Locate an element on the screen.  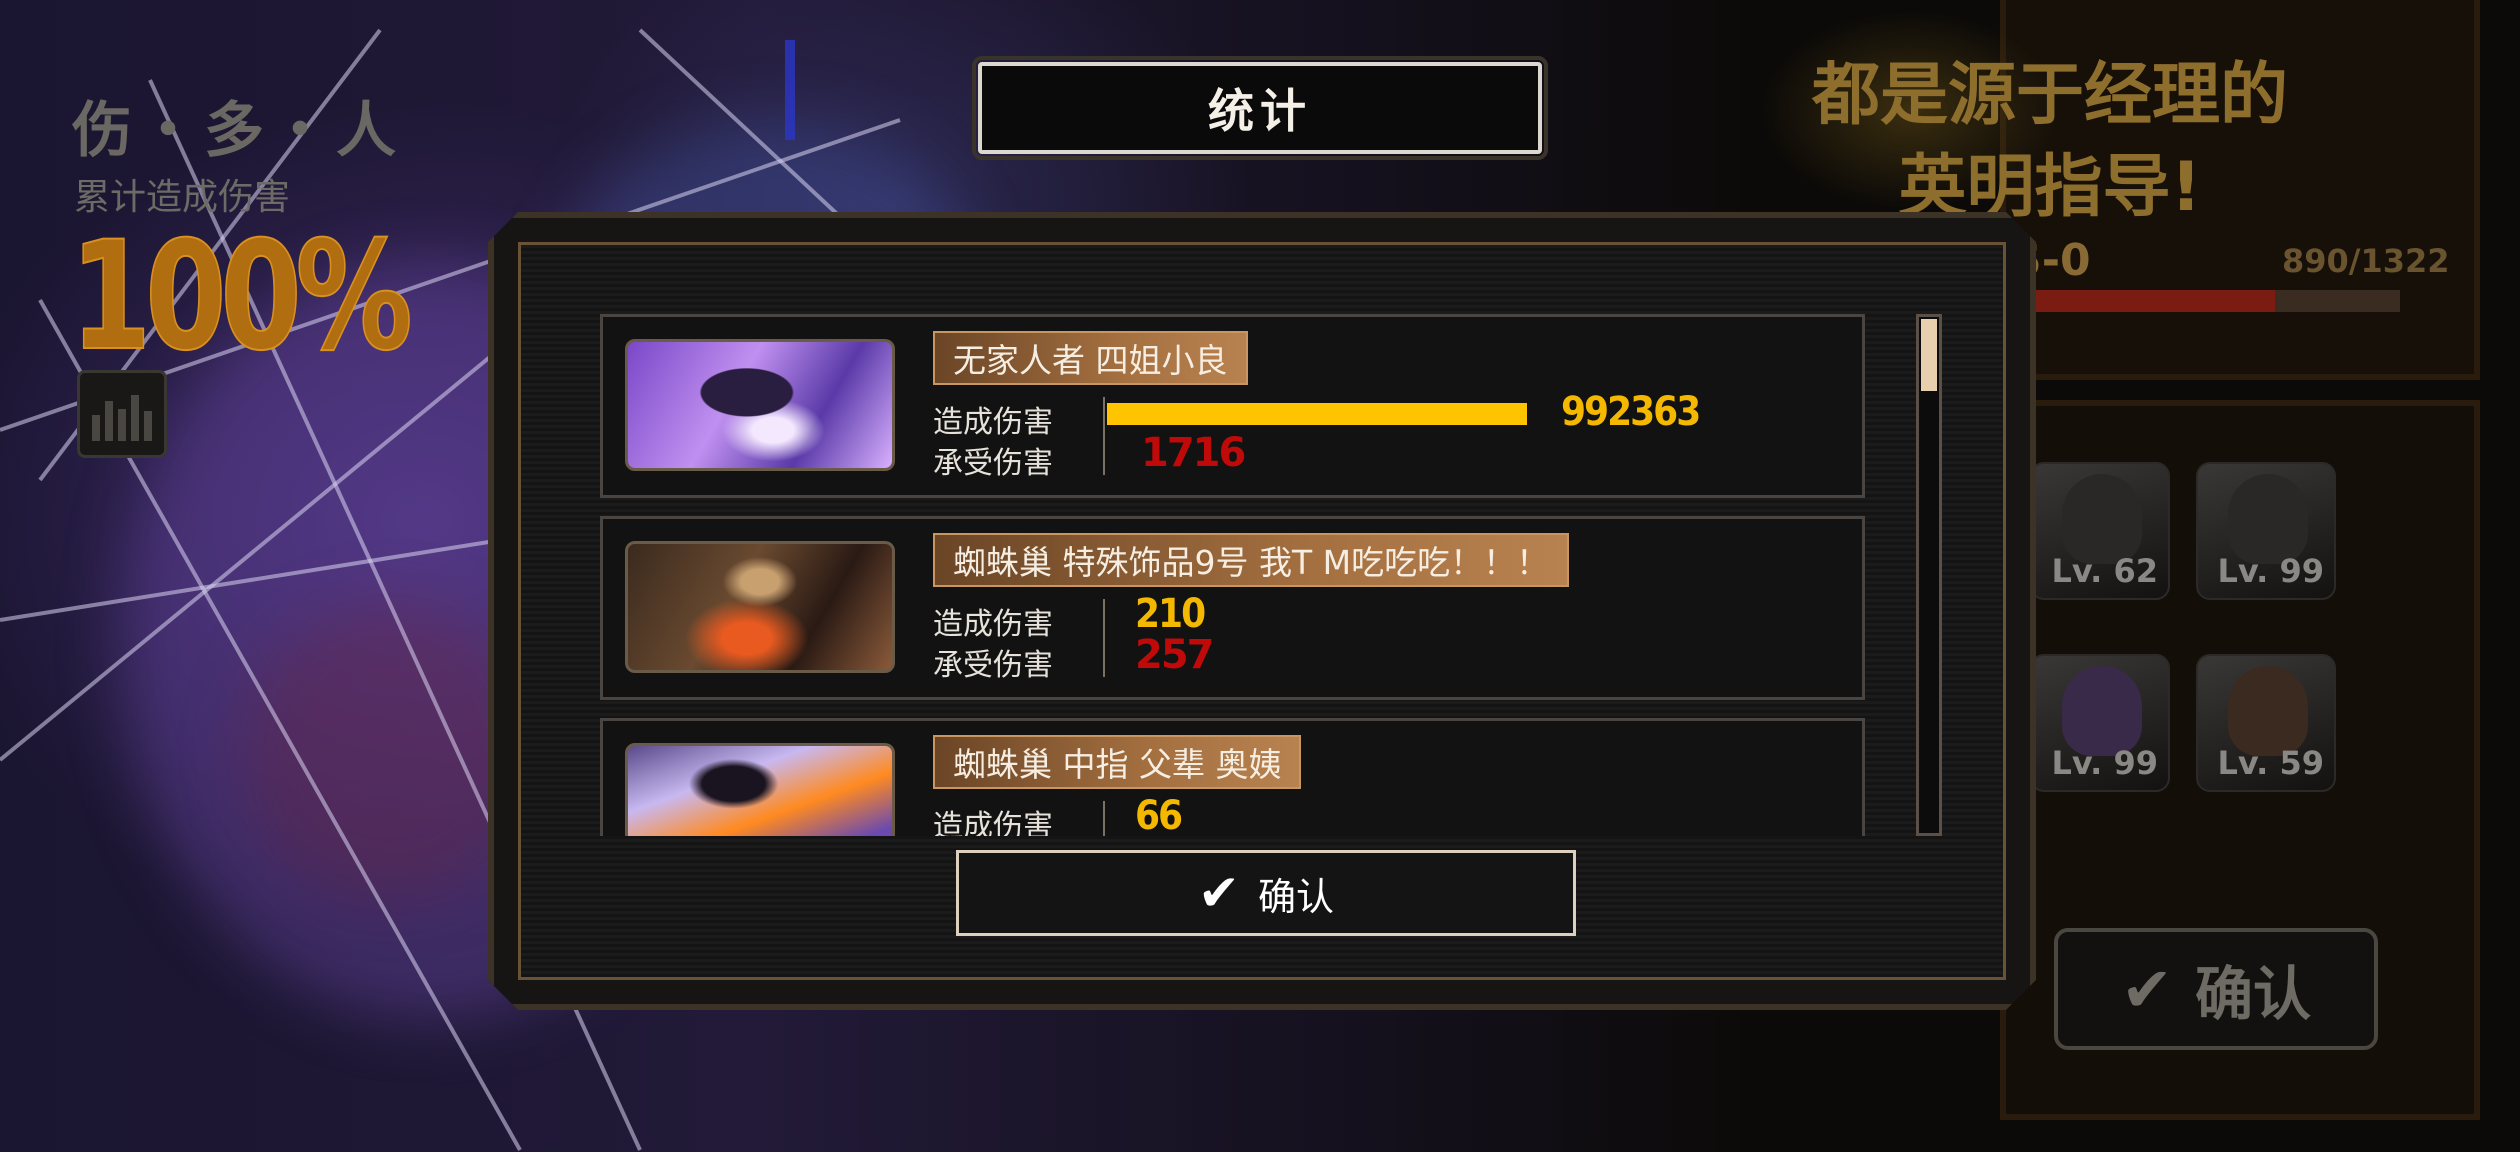
exp-bar-fill is located at coordinates (2147, 301).